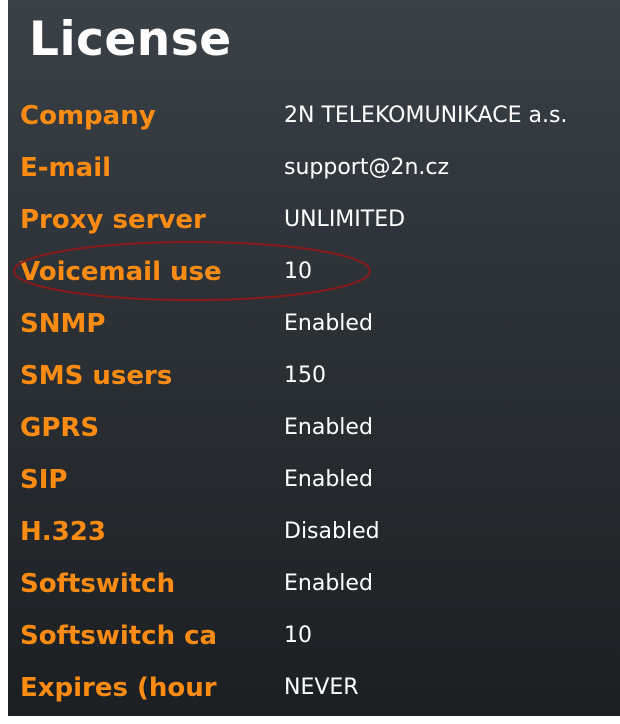 The image size is (620, 724). I want to click on row-label: Voicemail use, so click(121, 272).